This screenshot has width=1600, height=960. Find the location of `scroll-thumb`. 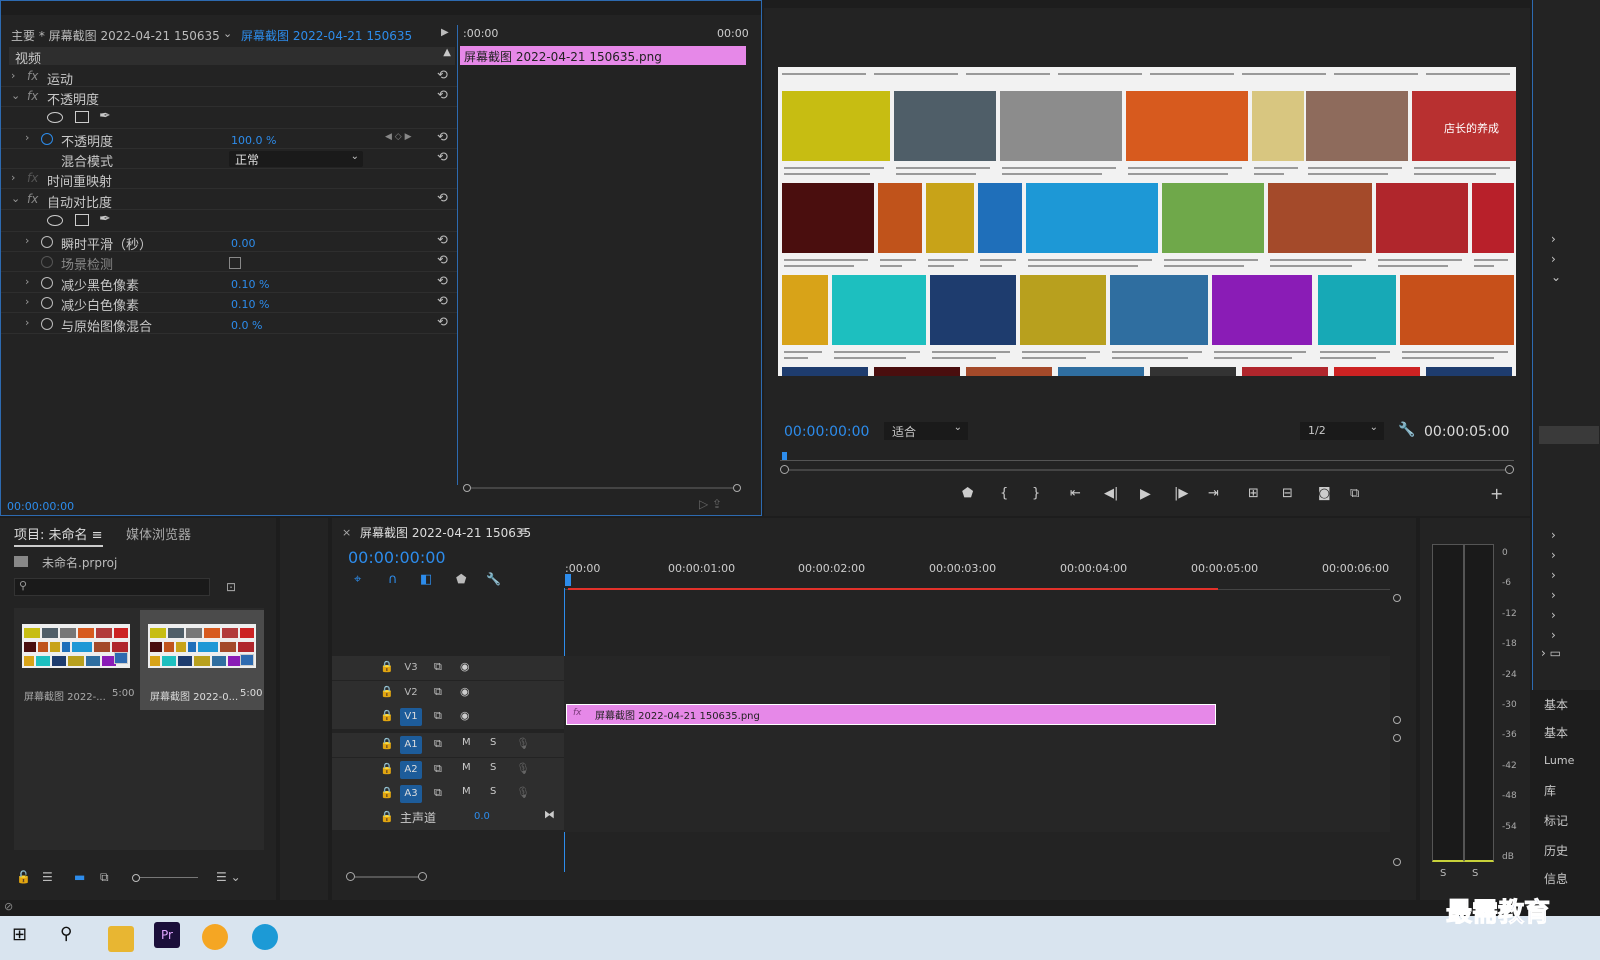

scroll-thumb is located at coordinates (1569, 435).